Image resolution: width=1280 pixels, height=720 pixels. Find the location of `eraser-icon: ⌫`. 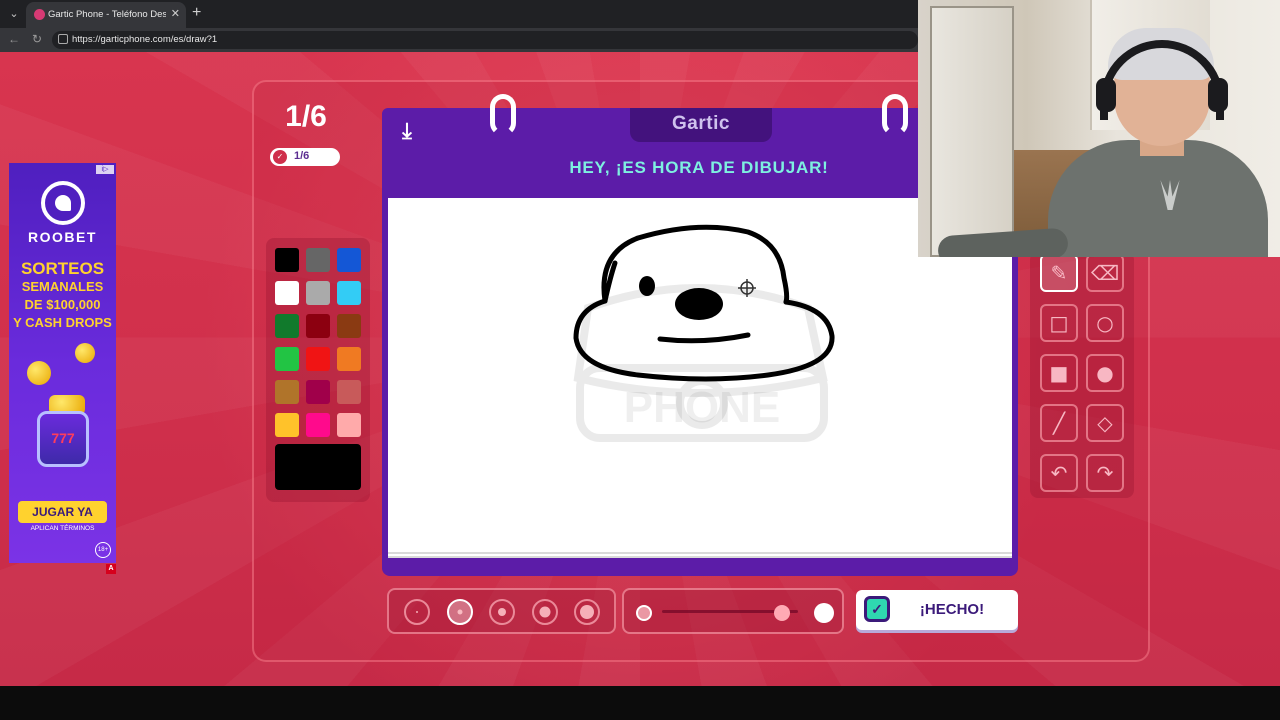

eraser-icon: ⌫ is located at coordinates (1105, 273).